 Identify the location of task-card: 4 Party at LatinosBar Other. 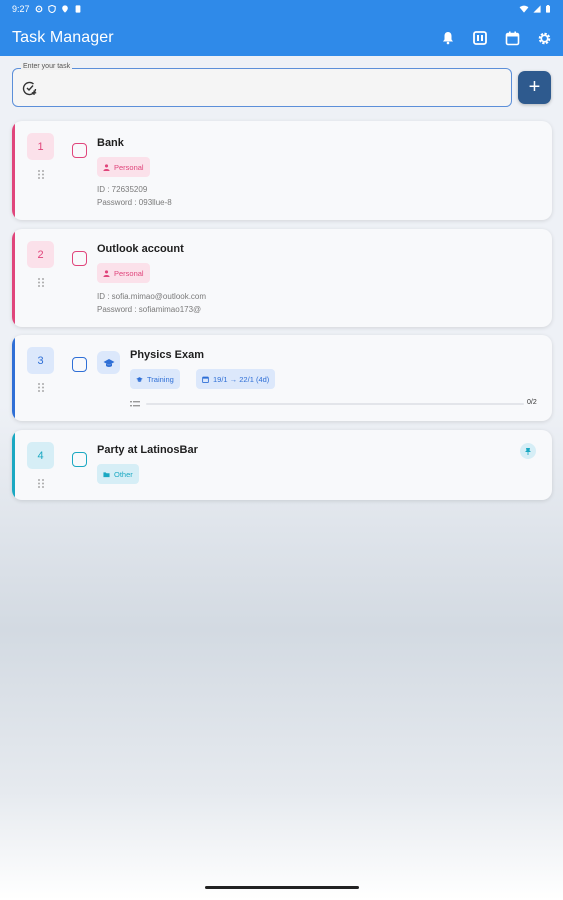
(282, 465).